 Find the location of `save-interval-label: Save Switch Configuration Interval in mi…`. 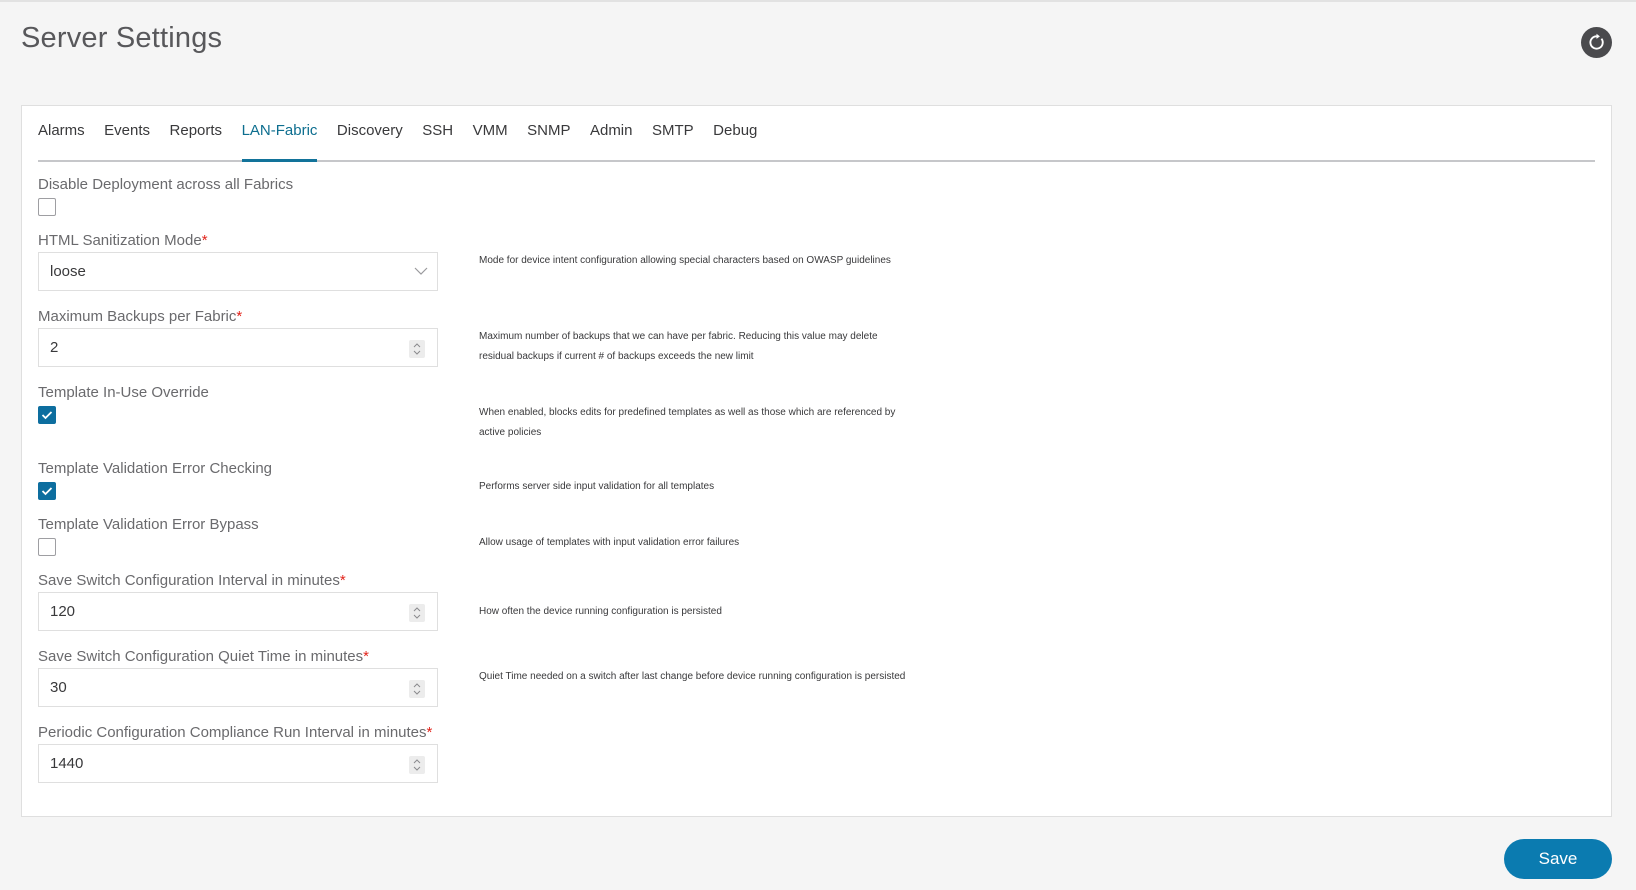

save-interval-label: Save Switch Configuration Interval in mi… is located at coordinates (192, 580).